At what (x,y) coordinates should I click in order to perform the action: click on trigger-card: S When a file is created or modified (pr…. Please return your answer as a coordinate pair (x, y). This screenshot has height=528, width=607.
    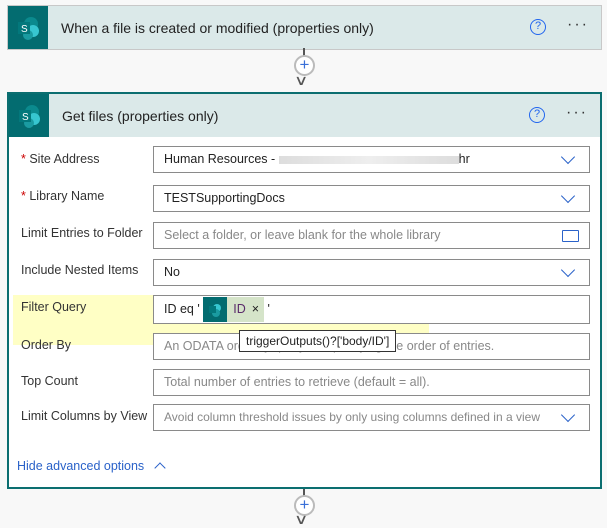
    Looking at the image, I should click on (304, 27).